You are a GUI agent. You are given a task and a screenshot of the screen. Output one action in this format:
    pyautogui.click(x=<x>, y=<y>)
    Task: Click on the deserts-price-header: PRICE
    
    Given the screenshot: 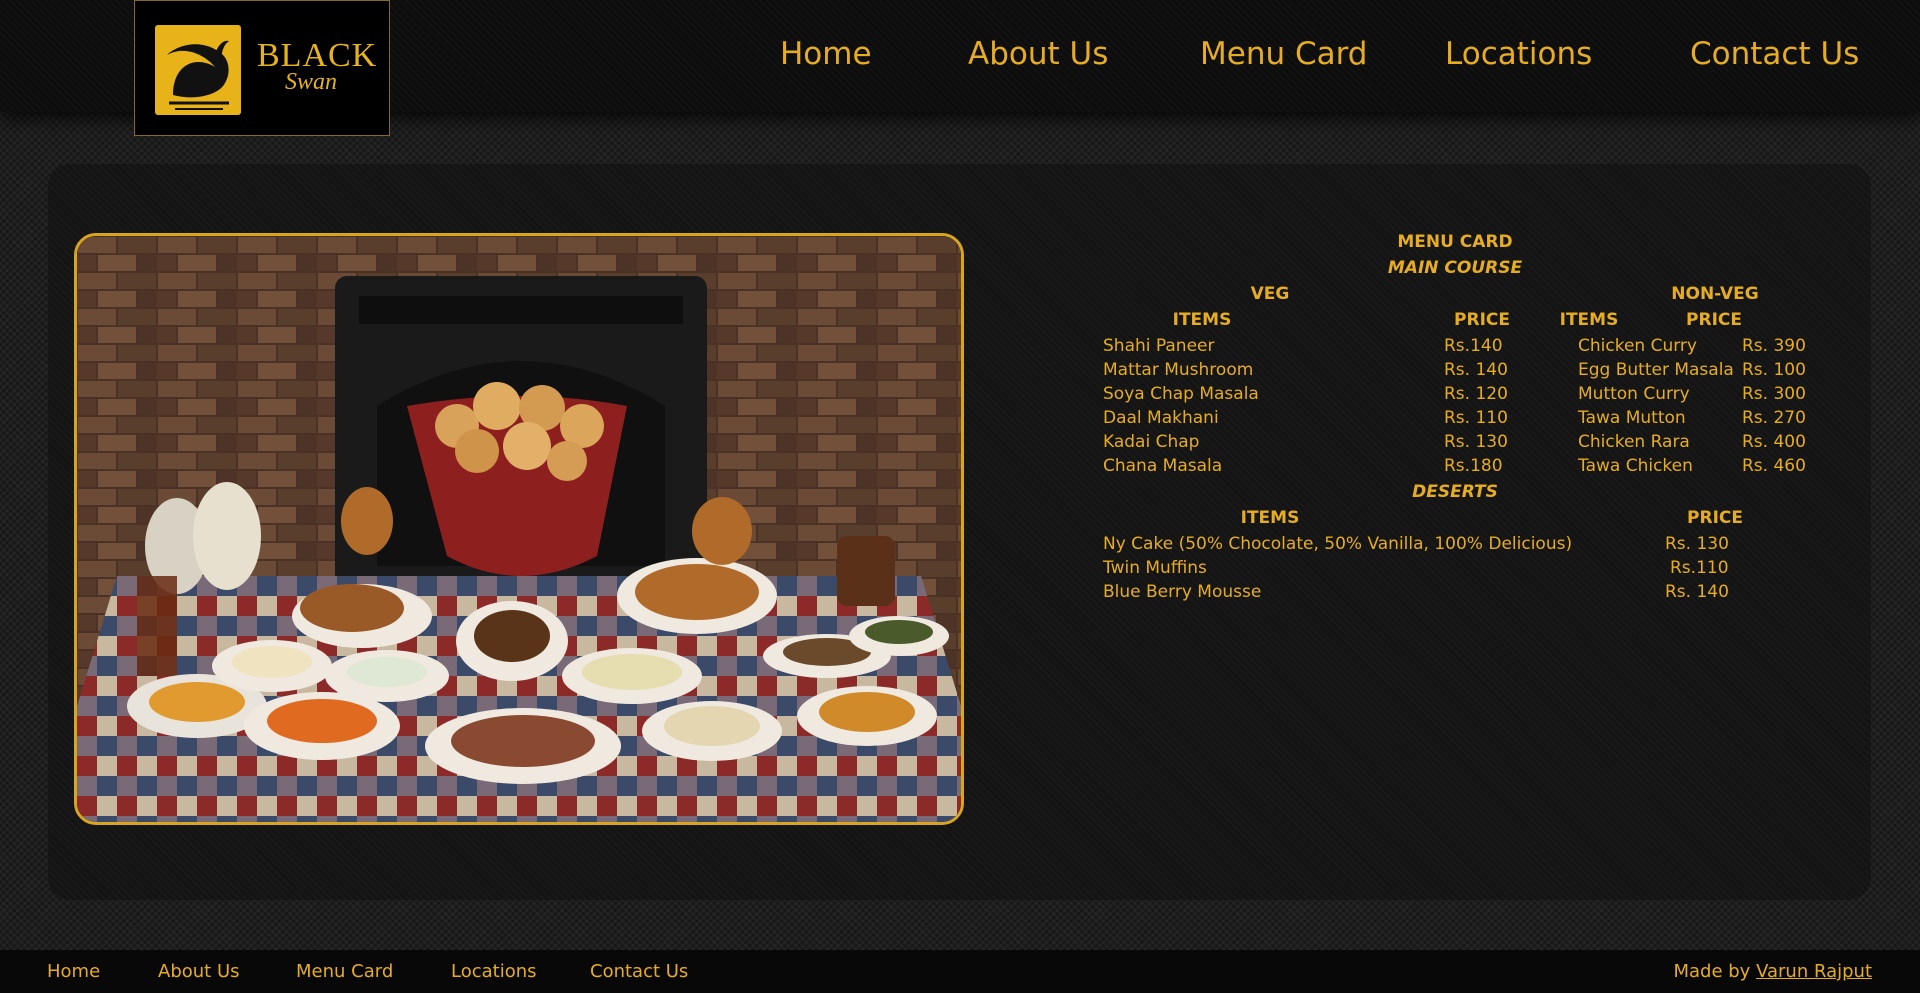 What is the action you would take?
    pyautogui.click(x=1715, y=518)
    